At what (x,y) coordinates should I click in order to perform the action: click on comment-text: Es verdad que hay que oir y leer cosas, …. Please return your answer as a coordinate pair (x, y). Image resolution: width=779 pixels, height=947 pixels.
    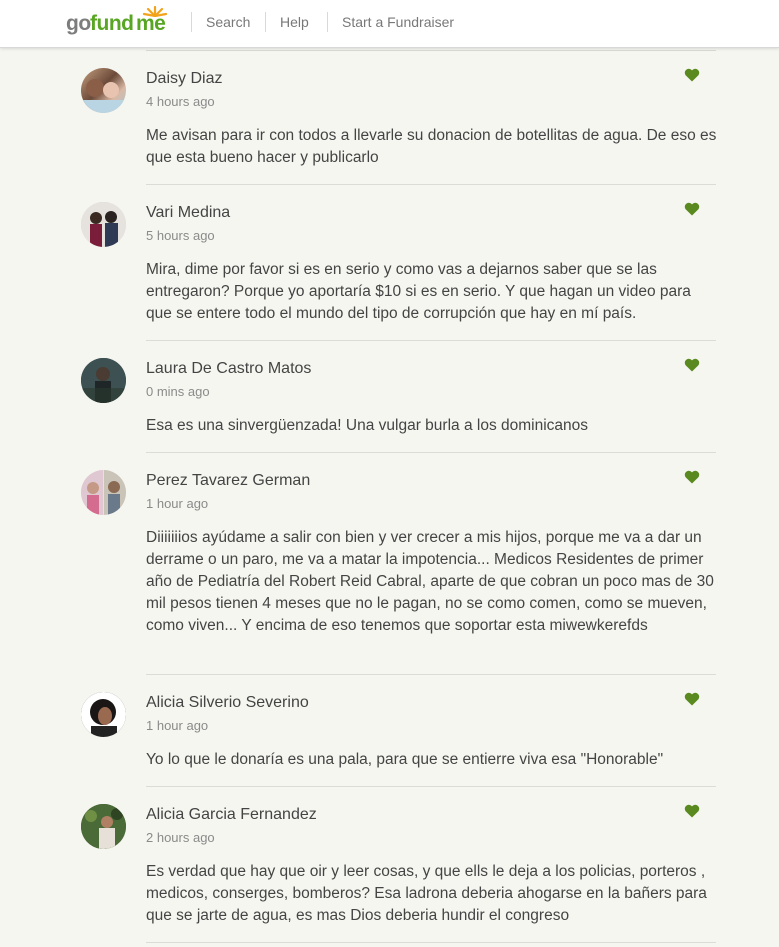
    Looking at the image, I should click on (426, 893).